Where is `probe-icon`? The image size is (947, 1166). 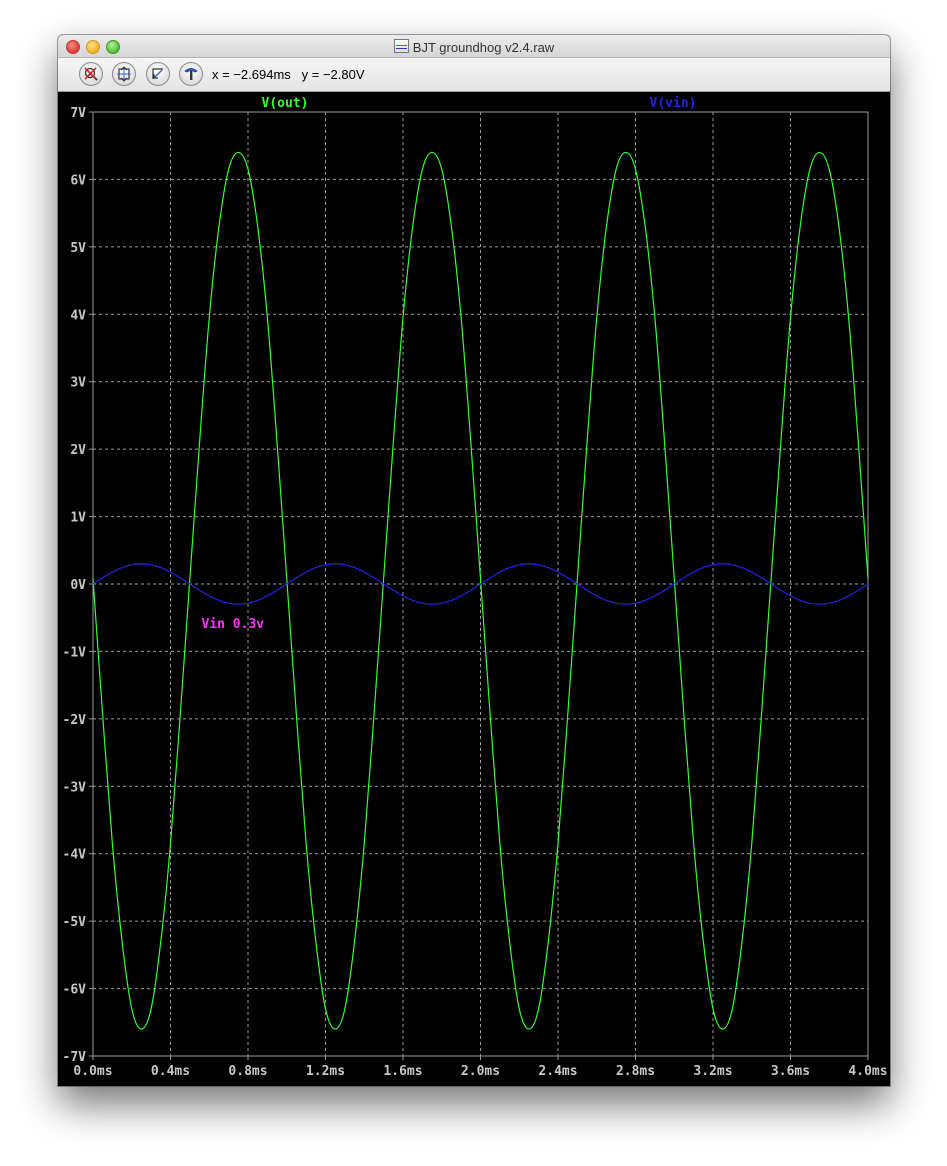
probe-icon is located at coordinates (191, 74).